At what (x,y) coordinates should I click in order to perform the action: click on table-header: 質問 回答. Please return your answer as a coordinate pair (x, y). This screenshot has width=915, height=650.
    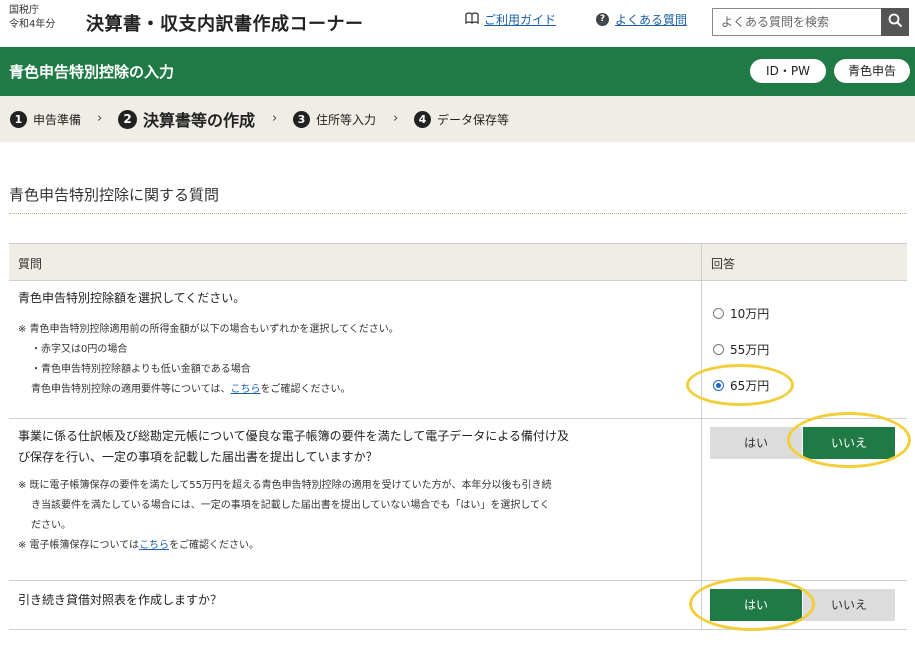
    Looking at the image, I should click on (458, 262).